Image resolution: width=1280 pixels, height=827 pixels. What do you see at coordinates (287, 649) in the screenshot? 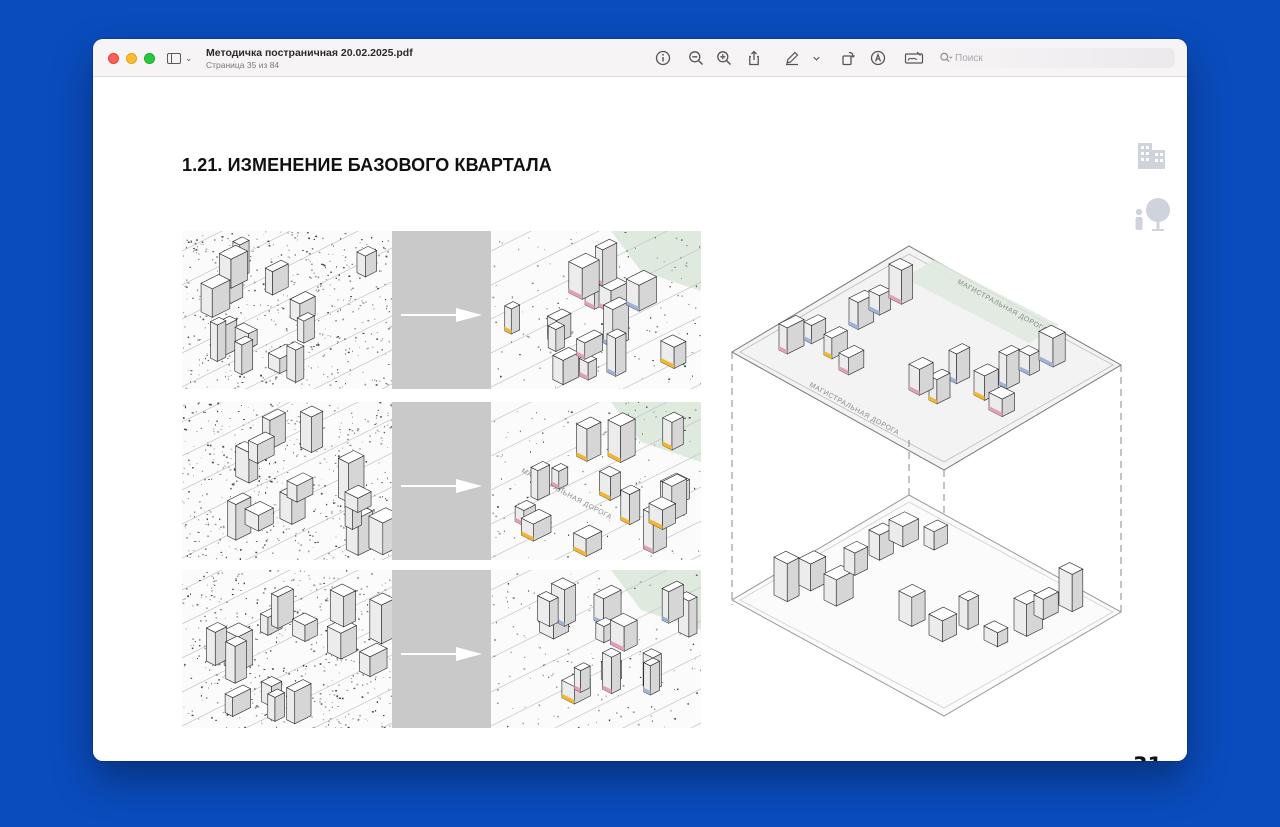
I see `isometric-base-block` at bounding box center [287, 649].